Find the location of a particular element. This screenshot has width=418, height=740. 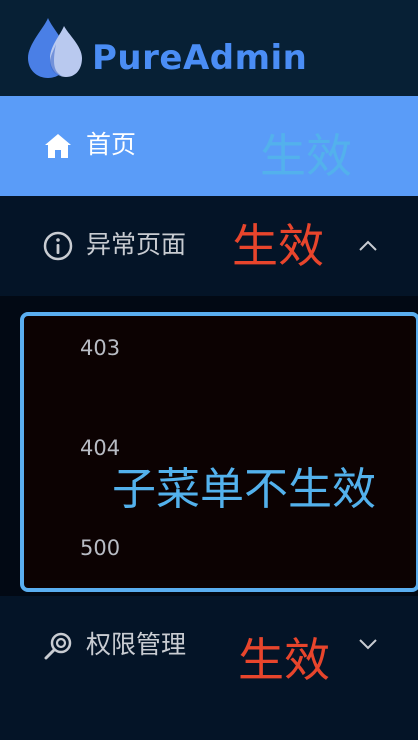

submenu-item-403: 403 is located at coordinates (100, 348).